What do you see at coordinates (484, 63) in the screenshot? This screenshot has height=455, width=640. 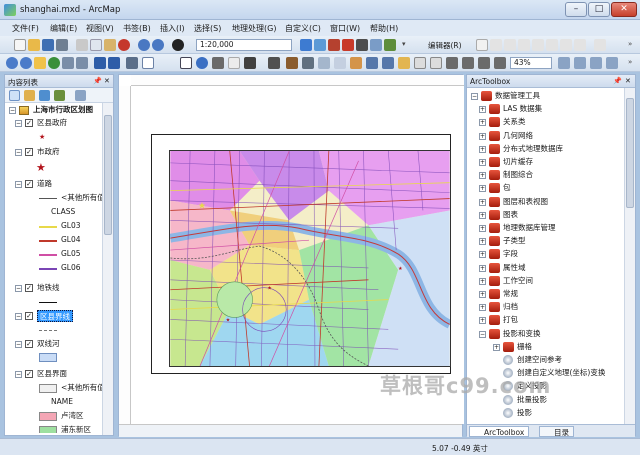 I see `layout-forward-icon` at bounding box center [484, 63].